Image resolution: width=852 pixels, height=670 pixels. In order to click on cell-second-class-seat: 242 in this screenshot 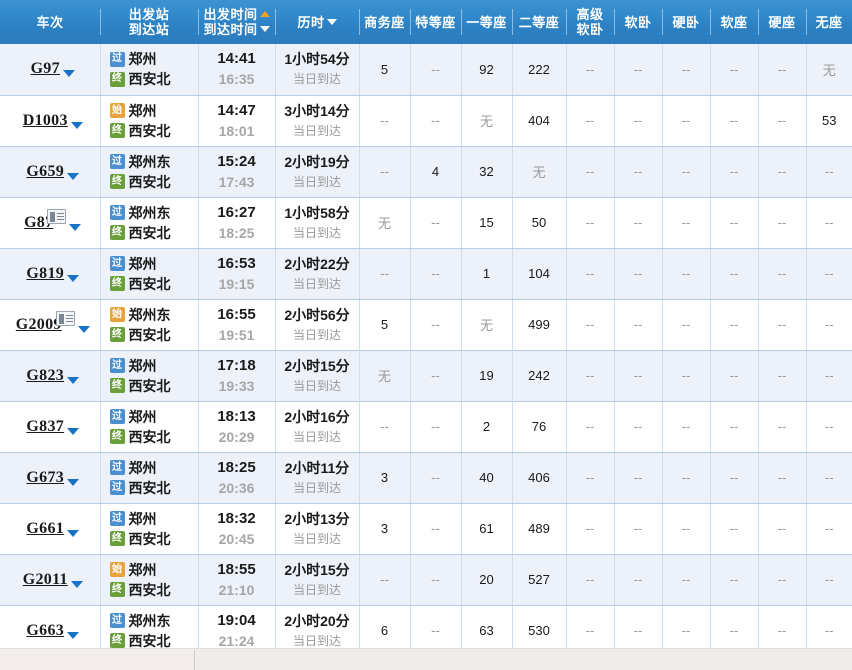, I will do `click(539, 376)`.